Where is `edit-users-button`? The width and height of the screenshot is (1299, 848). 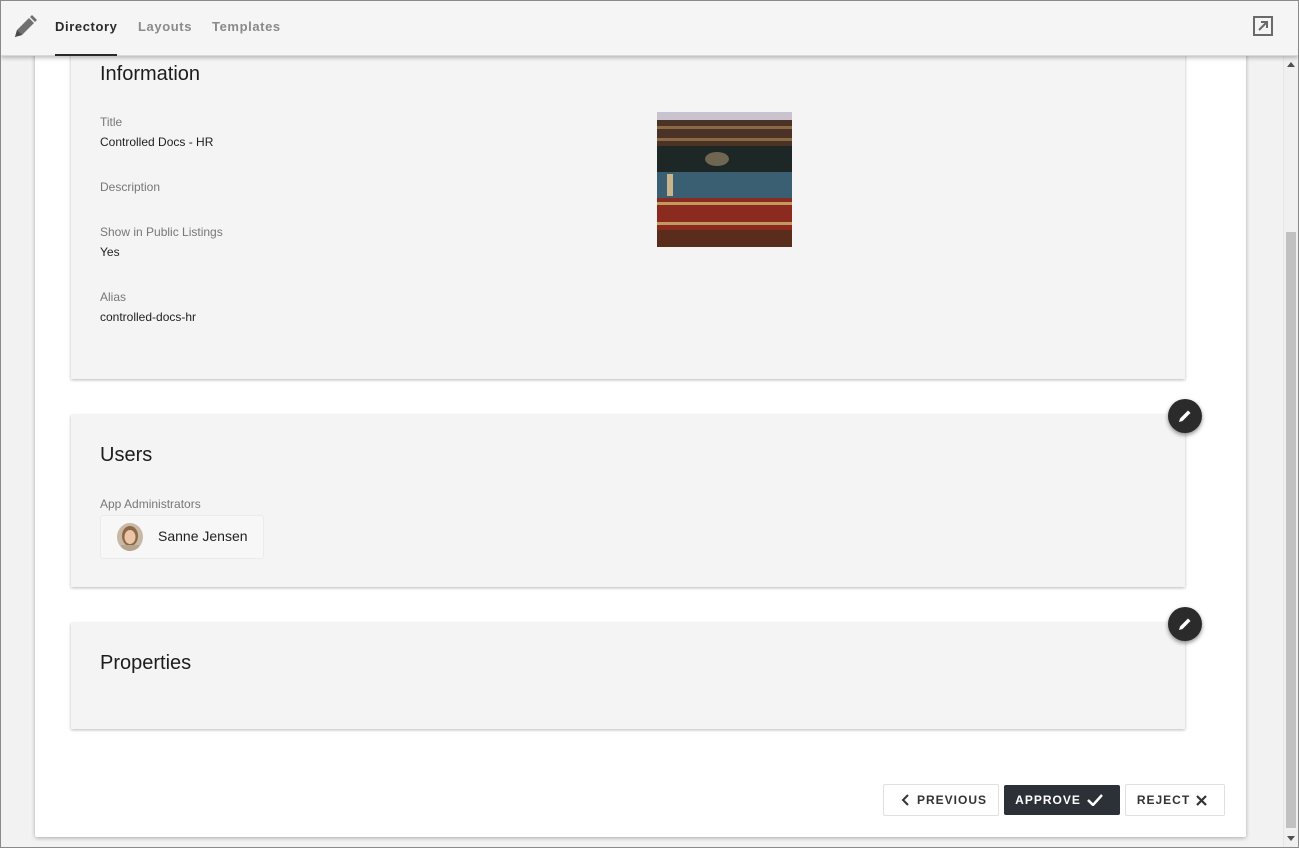
edit-users-button is located at coordinates (1185, 416).